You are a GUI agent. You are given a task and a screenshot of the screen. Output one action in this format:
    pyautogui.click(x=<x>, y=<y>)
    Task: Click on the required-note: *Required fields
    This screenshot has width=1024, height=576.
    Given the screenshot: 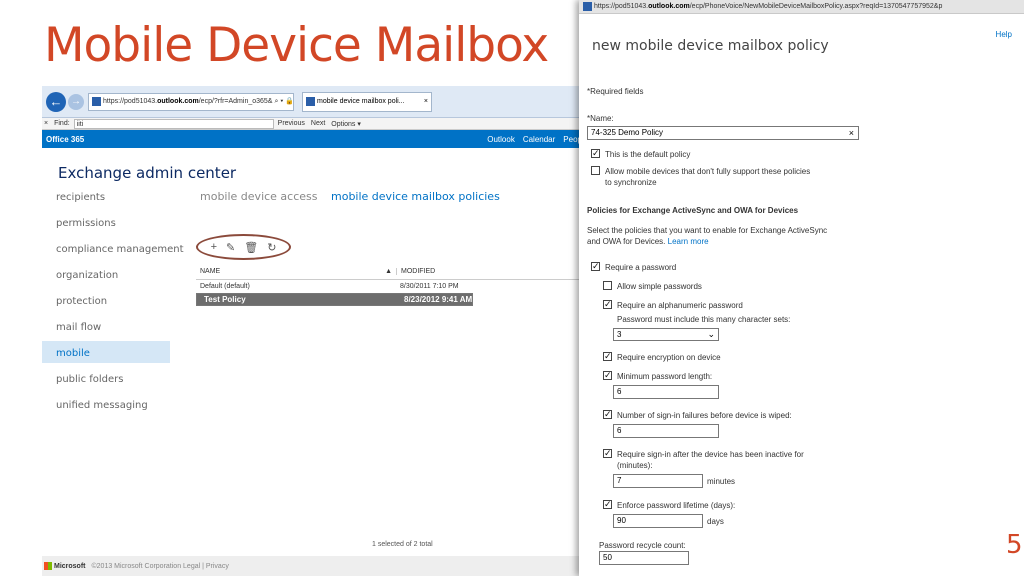 What is the action you would take?
    pyautogui.click(x=615, y=91)
    